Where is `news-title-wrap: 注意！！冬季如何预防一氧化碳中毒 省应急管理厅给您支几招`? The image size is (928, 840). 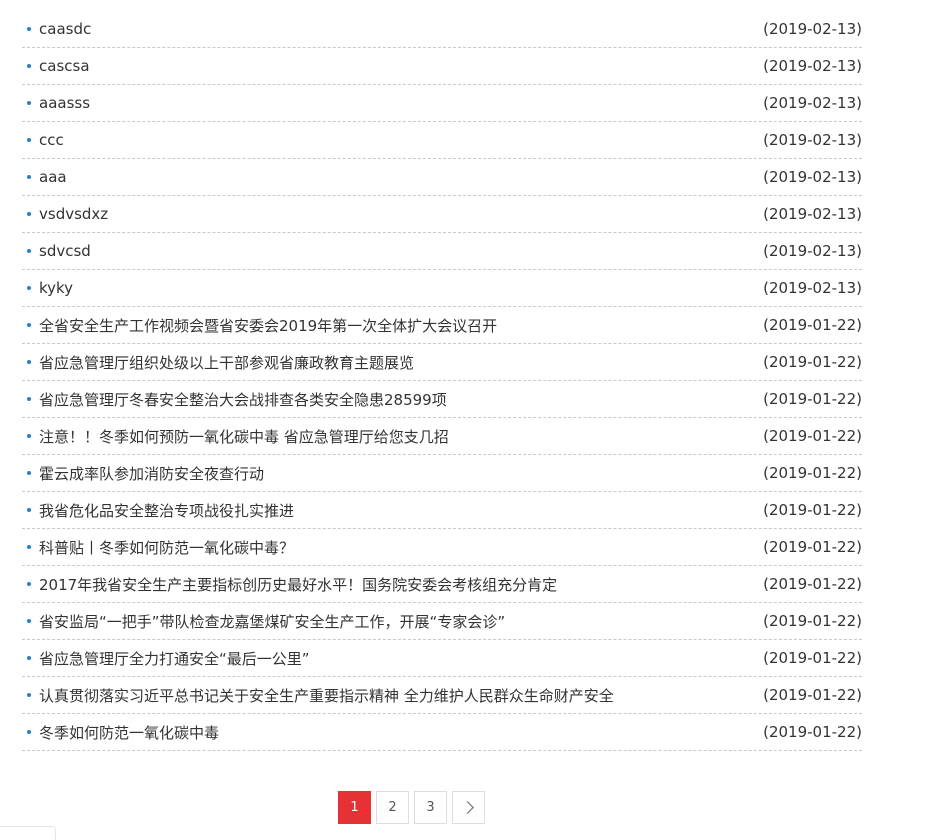
news-title-wrap: 注意！！冬季如何预防一氧化碳中毒 省应急管理厅给您支几招 is located at coordinates (386, 436).